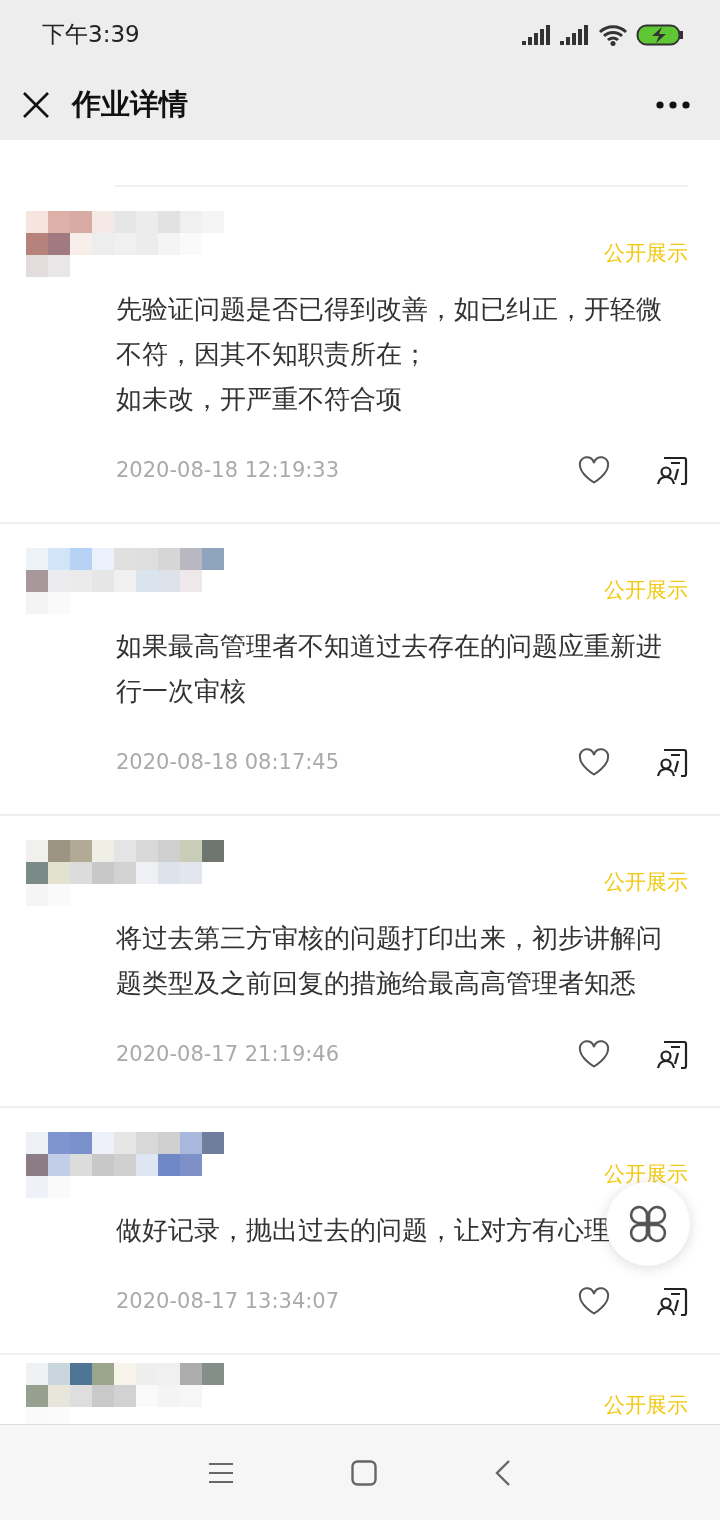  I want to click on comment-text: 将过去第三方审核的问题打印出来，初步讲解问题类型及之前回复的措施给最高高管理者知悉, so click(389, 960).